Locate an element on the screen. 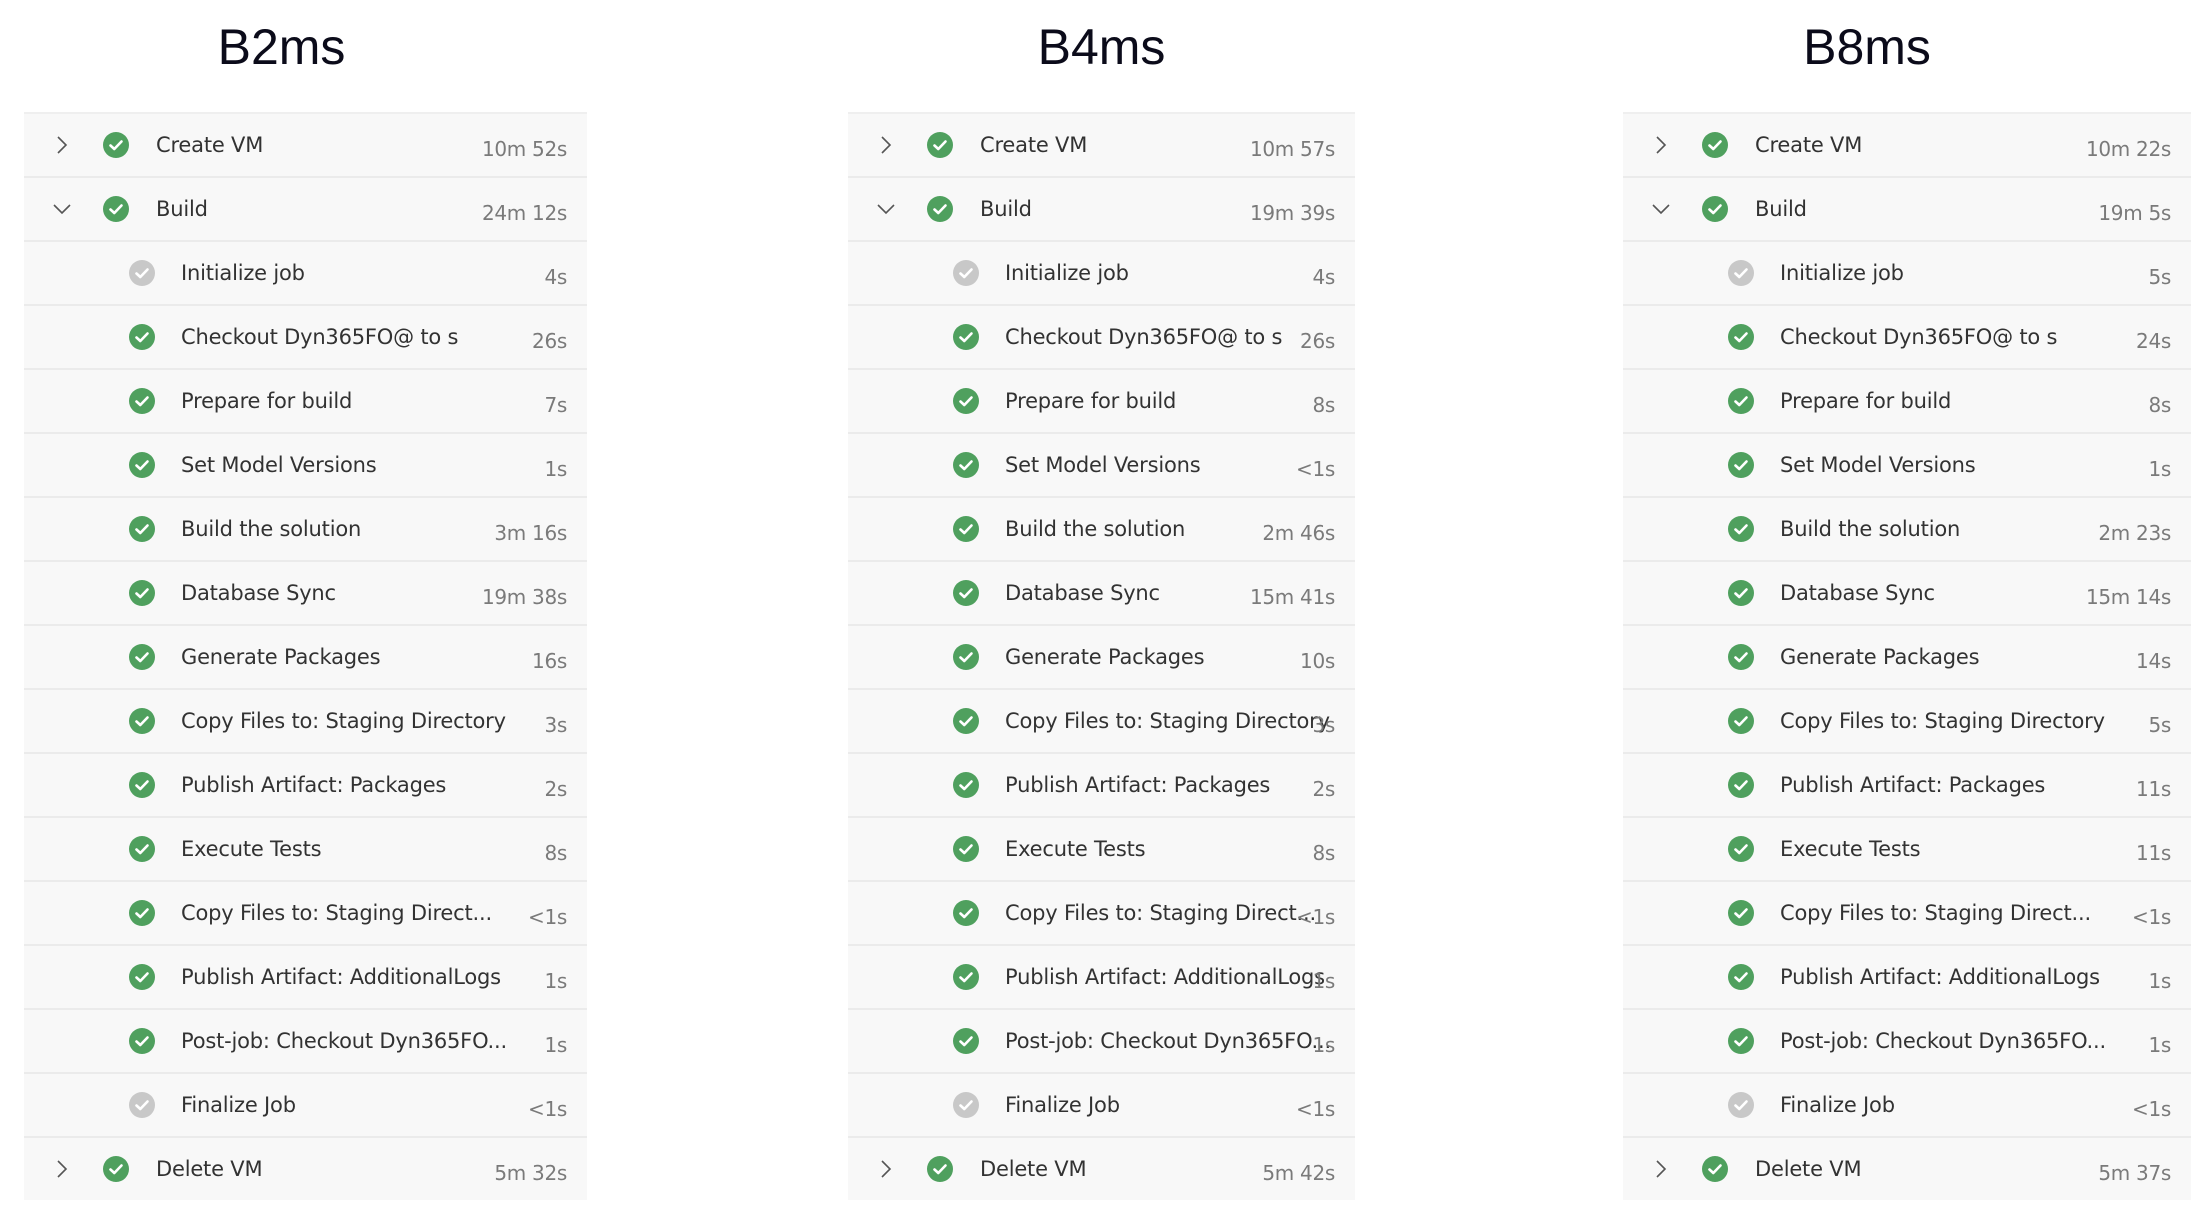  stage-row: Delete VM 5m 32s is located at coordinates (305, 1169).